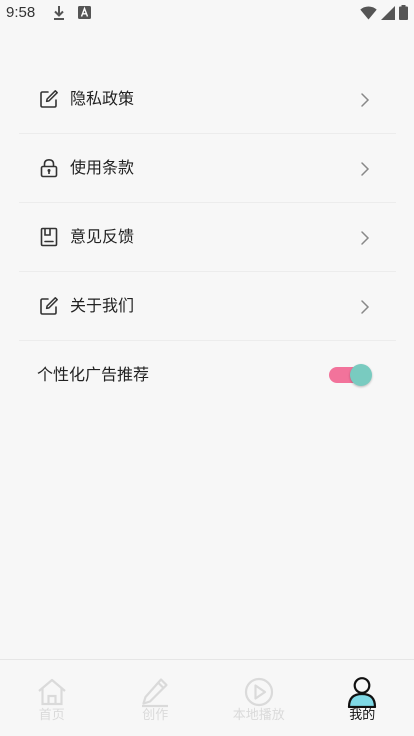  What do you see at coordinates (388, 12) in the screenshot?
I see `signal-icon` at bounding box center [388, 12].